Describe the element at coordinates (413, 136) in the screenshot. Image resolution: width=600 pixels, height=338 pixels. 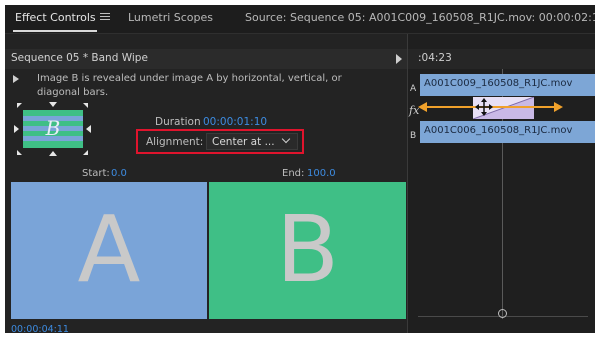
I see `track-b-label: B` at that location.